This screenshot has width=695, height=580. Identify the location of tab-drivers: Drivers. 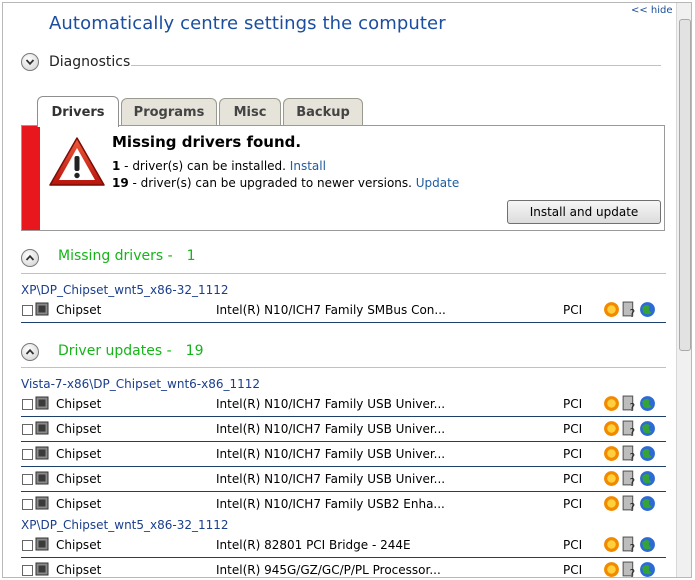
(78, 111).